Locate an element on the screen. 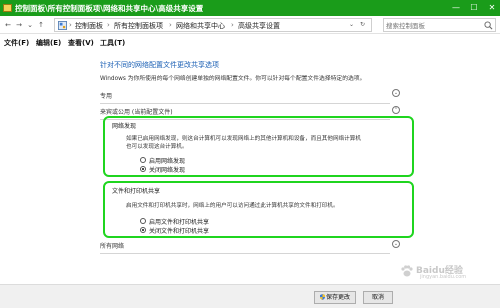 This screenshot has width=500, height=308. breadcrumb-control-panel: 控制面板 is located at coordinates (89, 26).